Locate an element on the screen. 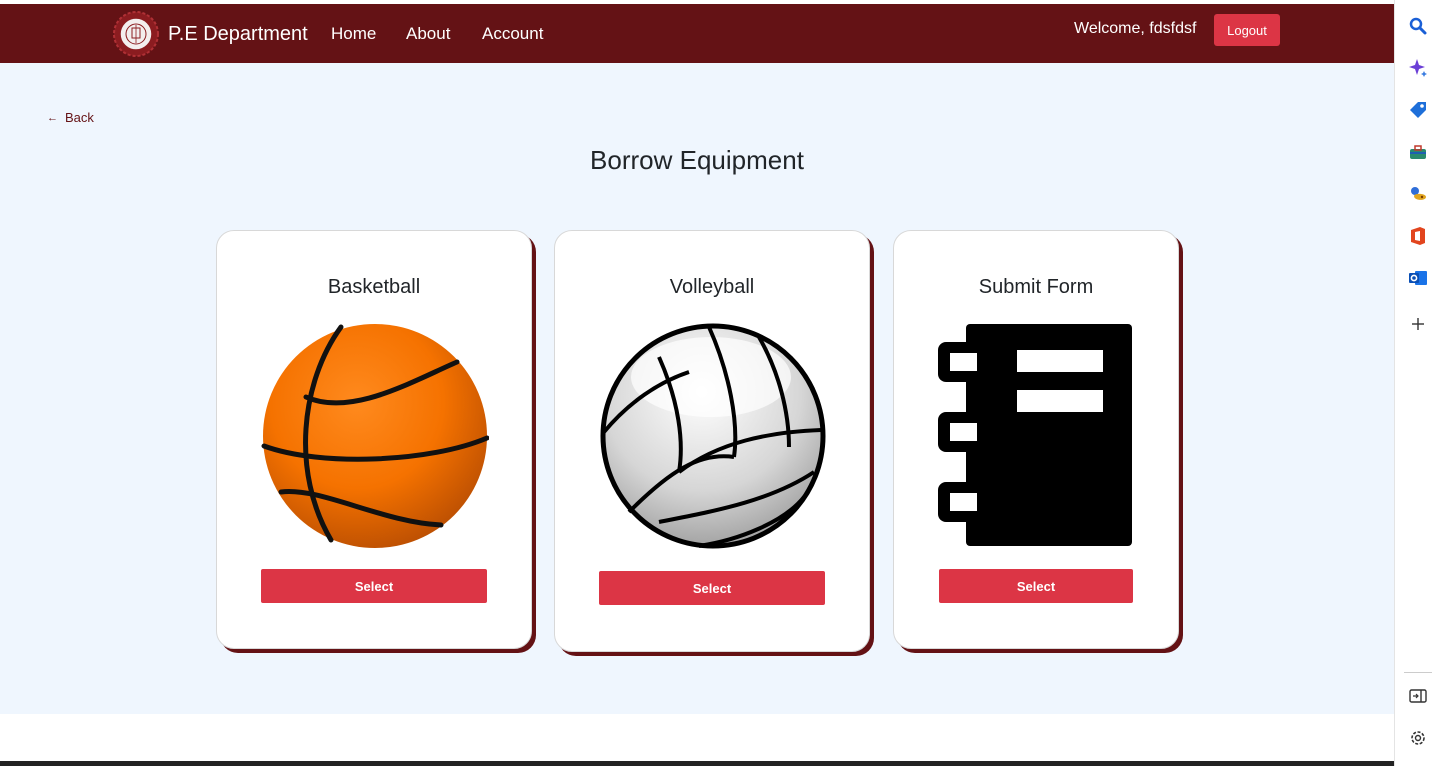  back-label: Back is located at coordinates (79, 117).